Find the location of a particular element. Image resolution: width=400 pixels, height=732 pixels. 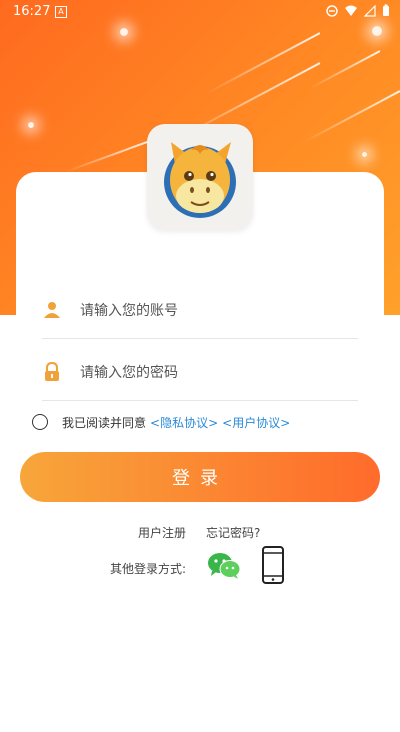

app-logo is located at coordinates (200, 177).